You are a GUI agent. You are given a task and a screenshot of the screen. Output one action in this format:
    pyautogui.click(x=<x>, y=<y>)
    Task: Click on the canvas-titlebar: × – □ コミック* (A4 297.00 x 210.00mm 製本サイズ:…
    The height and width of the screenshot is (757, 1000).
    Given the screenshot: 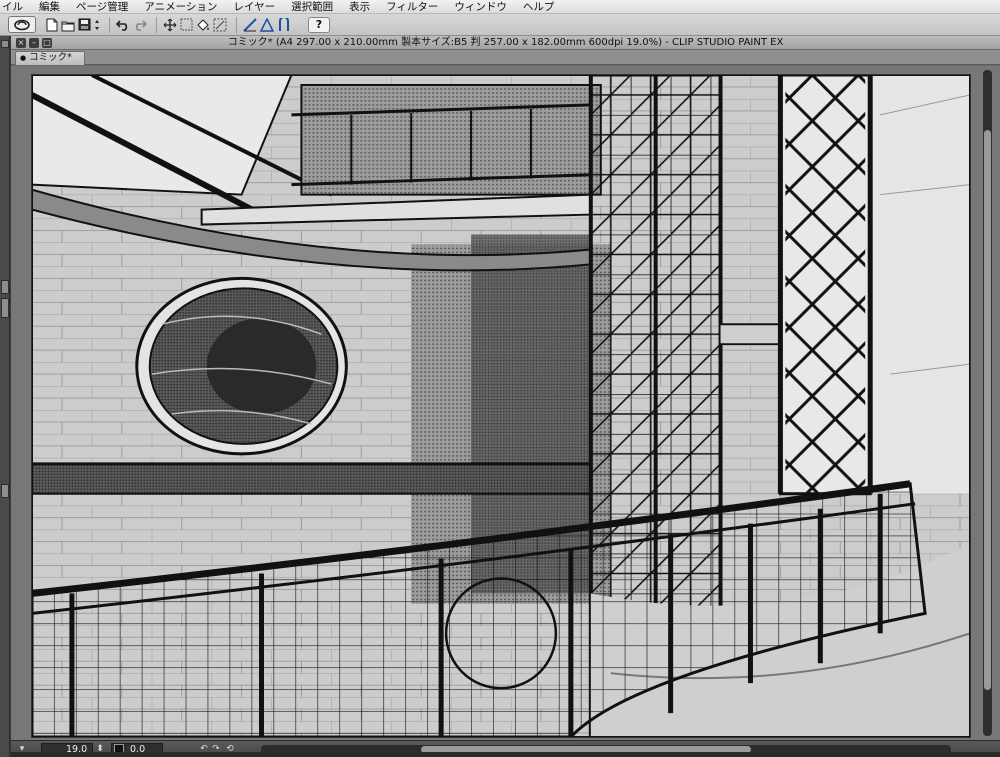 What is the action you would take?
    pyautogui.click(x=505, y=43)
    